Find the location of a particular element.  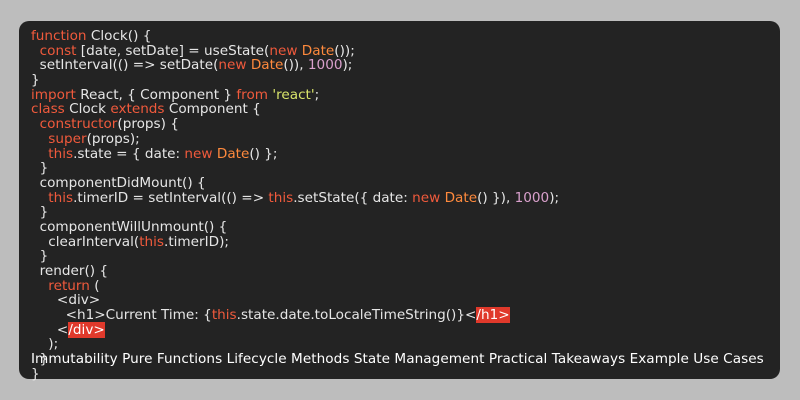

token-text: componentDidMount() { is located at coordinates (118, 182).